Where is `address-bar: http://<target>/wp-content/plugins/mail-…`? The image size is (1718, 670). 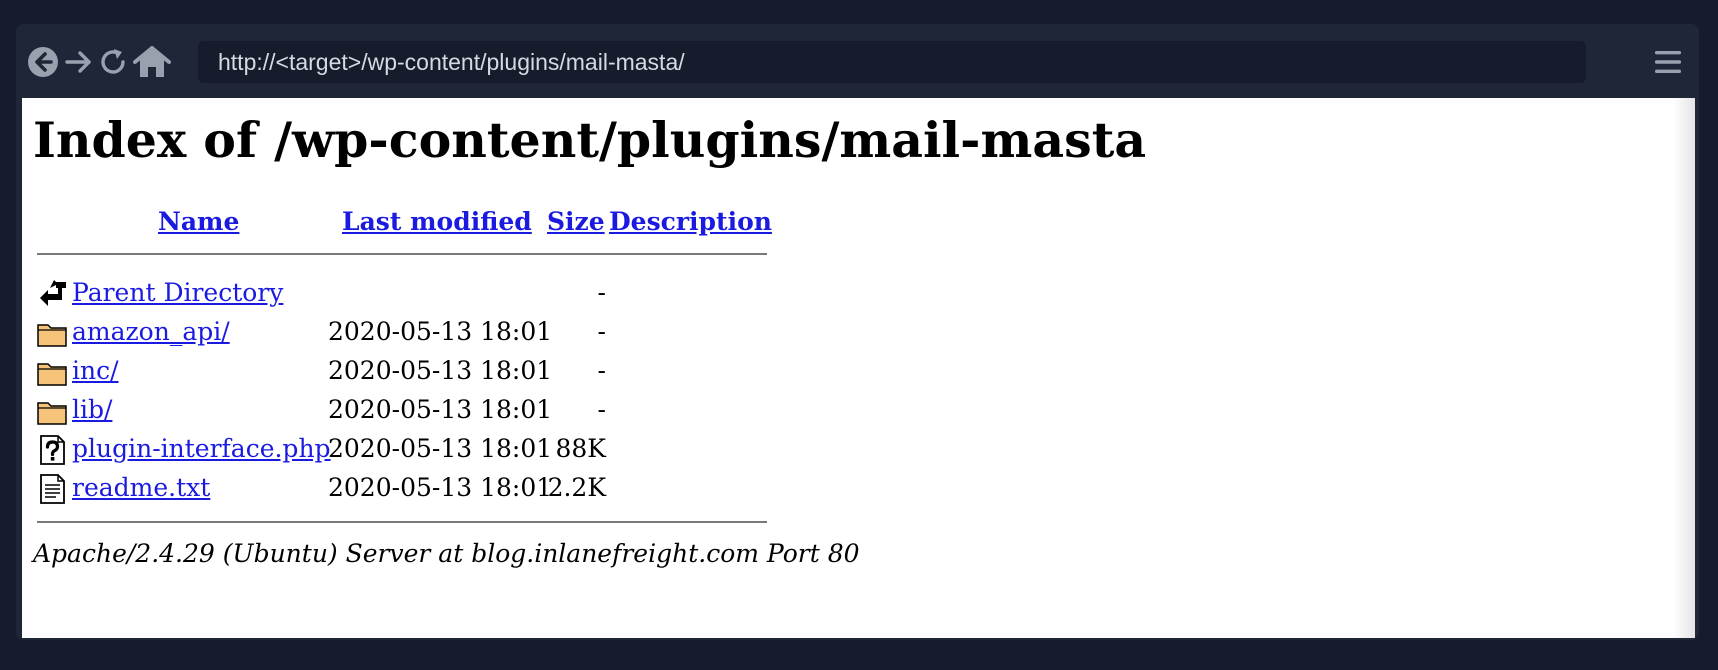 address-bar: http://<target>/wp-content/plugins/mail-… is located at coordinates (892, 62).